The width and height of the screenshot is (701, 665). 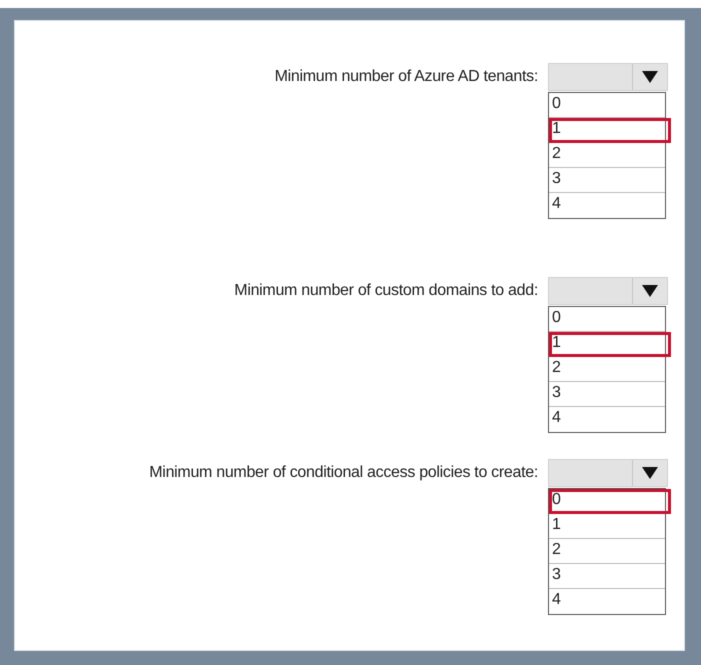 What do you see at coordinates (343, 473) in the screenshot?
I see `question-label: Minimum number of conditional access policies to create:` at bounding box center [343, 473].